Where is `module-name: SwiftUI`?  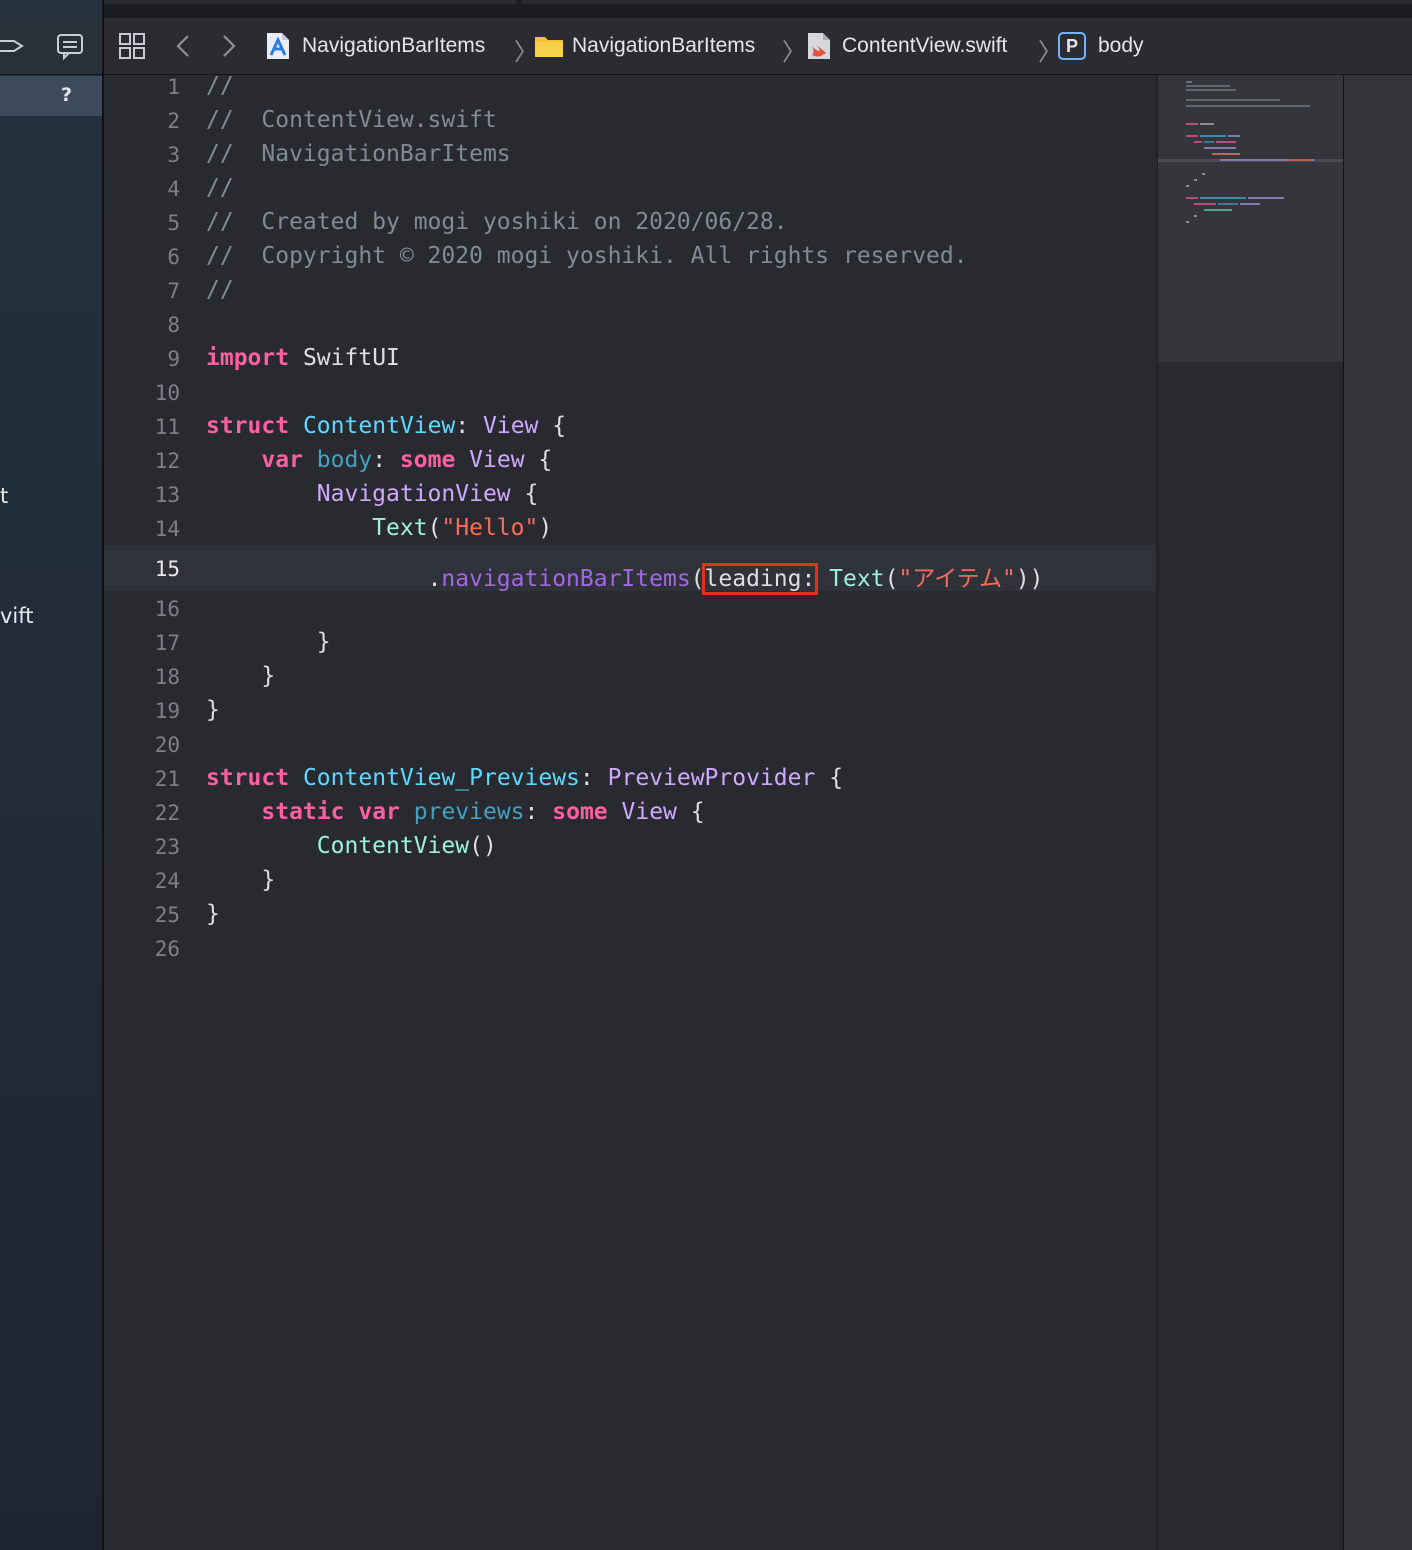 module-name: SwiftUI is located at coordinates (351, 358).